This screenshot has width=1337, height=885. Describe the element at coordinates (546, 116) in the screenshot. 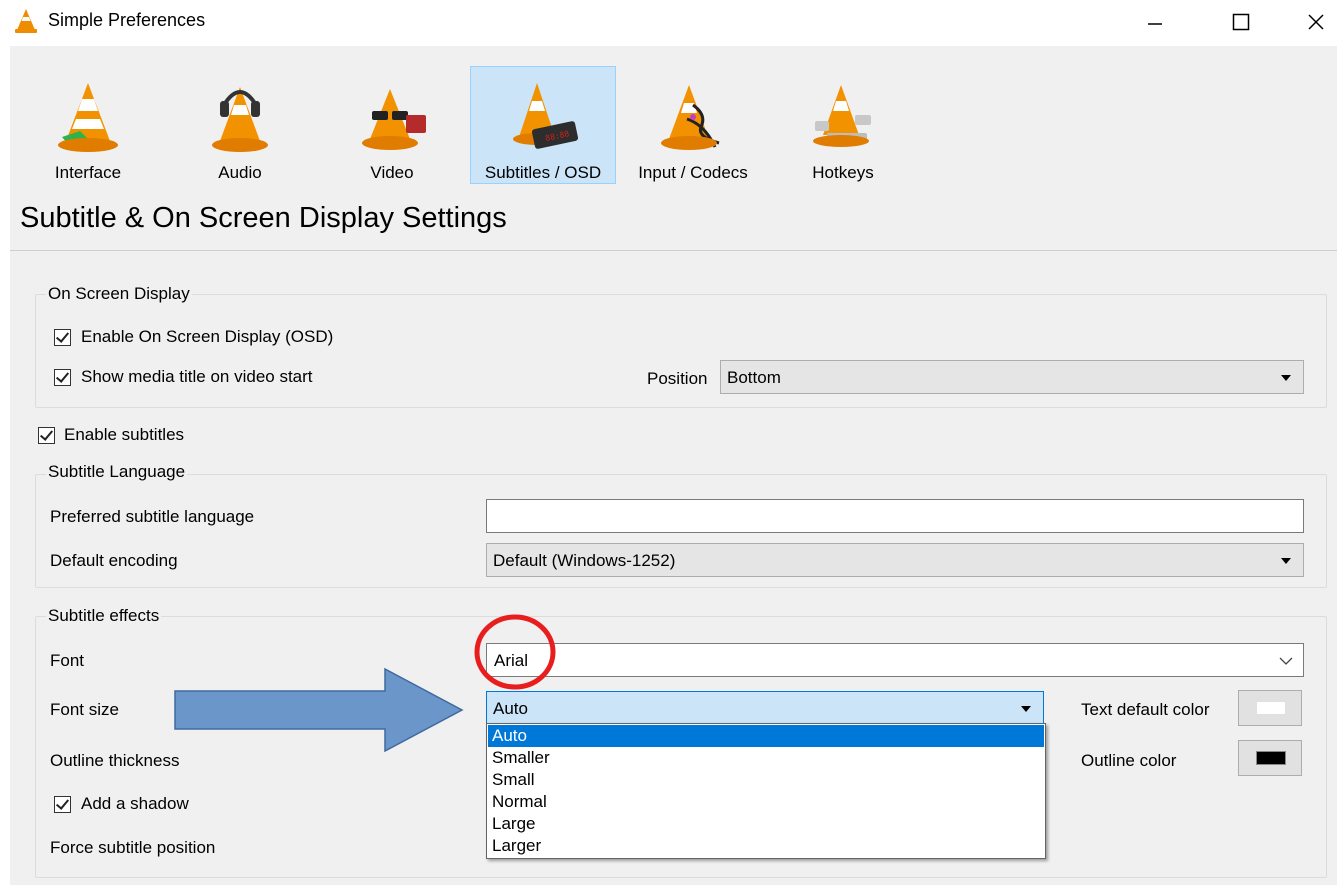

I see `subtitles-cone-display-icon: 88:88` at that location.